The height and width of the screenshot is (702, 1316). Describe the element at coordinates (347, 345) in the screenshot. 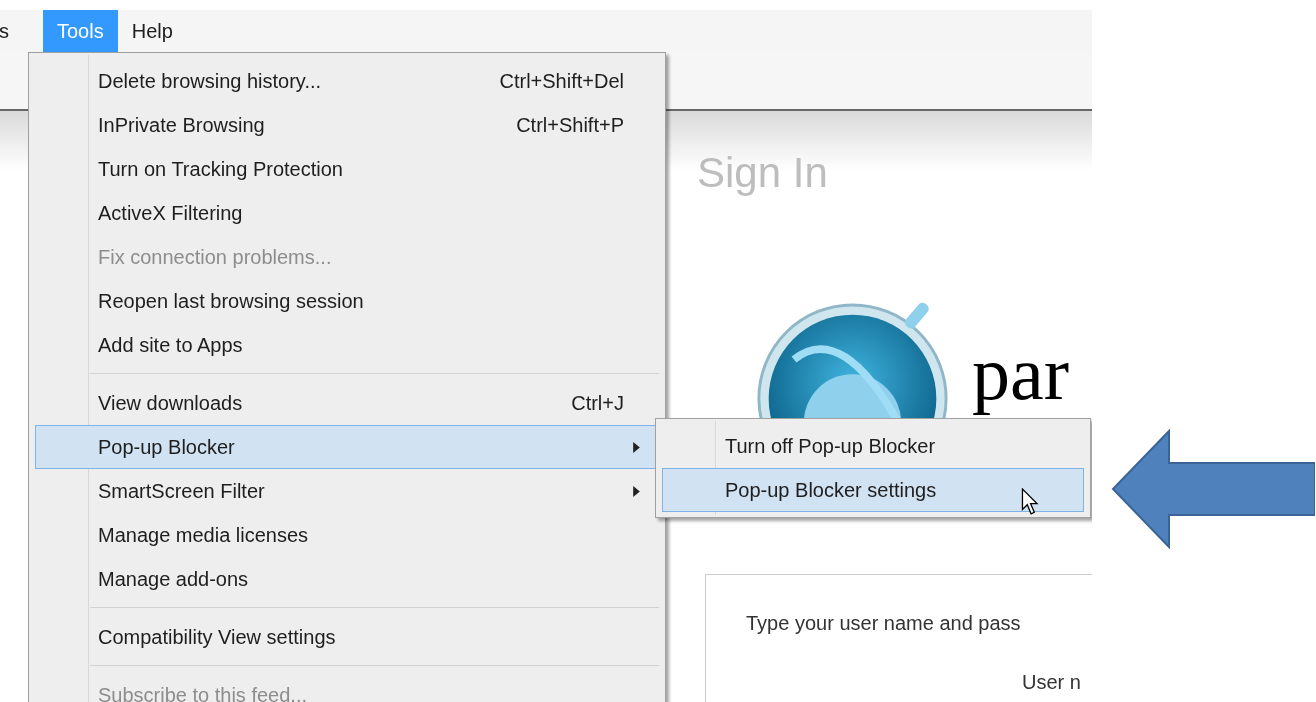

I see `menu-item: Add site to Apps` at that location.